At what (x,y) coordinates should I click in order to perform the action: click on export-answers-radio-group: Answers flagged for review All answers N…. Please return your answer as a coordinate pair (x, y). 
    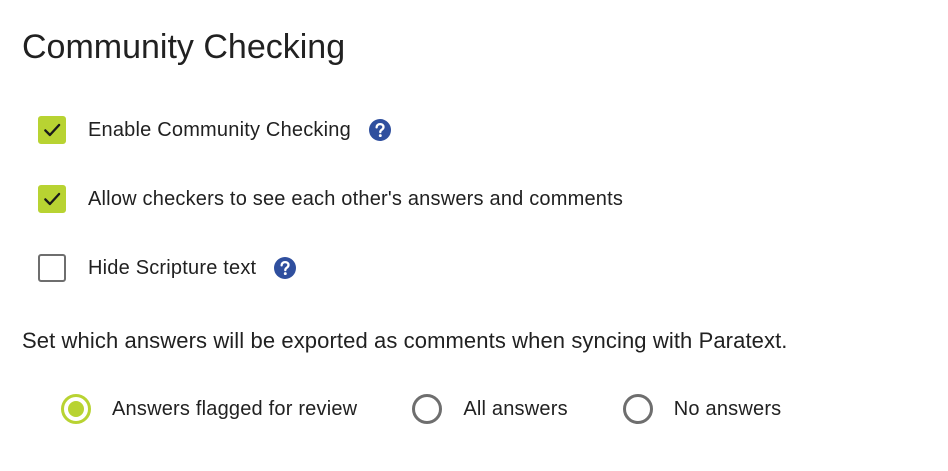
    Looking at the image, I should click on (420, 409).